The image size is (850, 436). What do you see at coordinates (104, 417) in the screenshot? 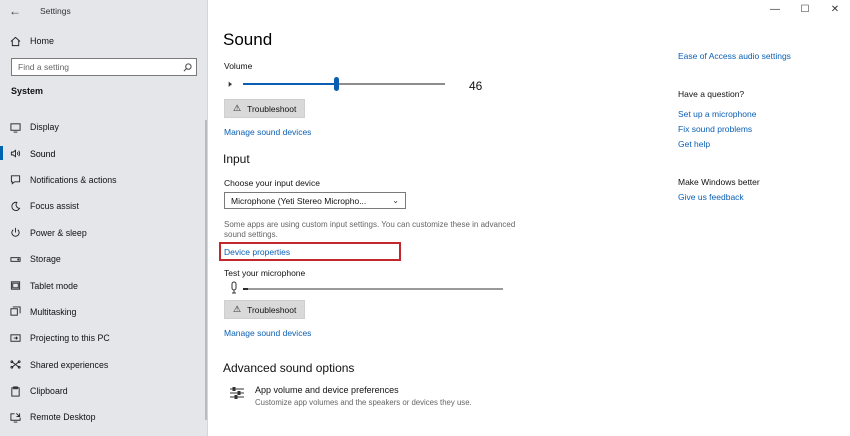
I see `sidebar-item-remote-desktop: Remote Desktop` at bounding box center [104, 417].